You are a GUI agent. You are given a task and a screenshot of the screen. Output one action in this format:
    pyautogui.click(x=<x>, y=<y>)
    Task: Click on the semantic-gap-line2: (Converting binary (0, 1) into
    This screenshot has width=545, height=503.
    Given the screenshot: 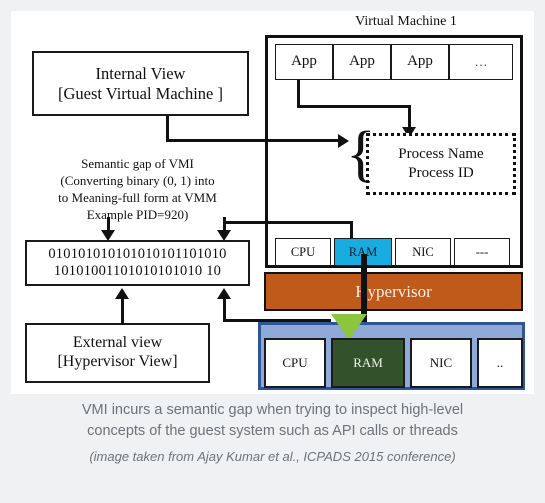 What is the action you would take?
    pyautogui.click(x=137, y=181)
    